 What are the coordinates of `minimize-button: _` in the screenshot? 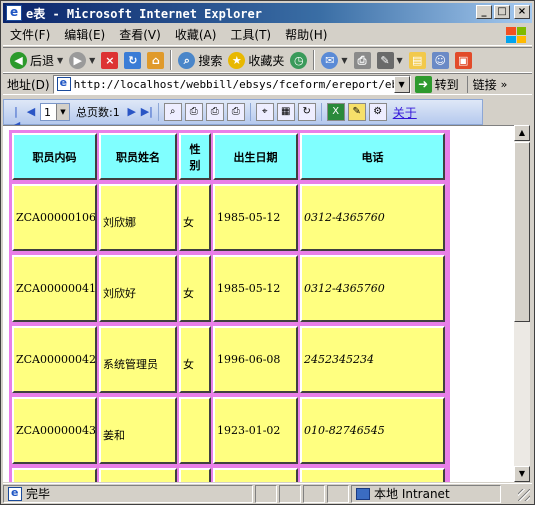 It's located at (484, 12).